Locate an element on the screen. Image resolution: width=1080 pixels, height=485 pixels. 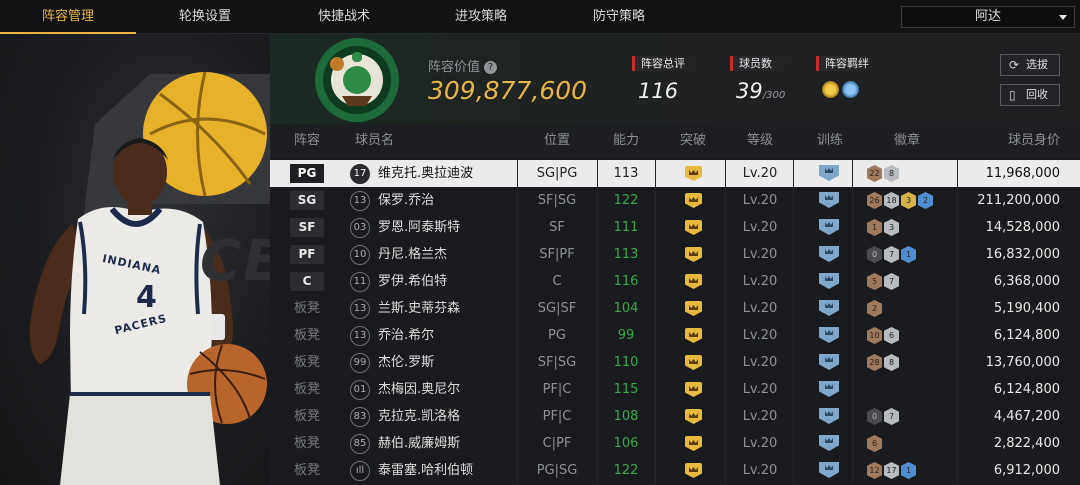
tab-offense-strategy: 进攻策略 is located at coordinates (481, 17).